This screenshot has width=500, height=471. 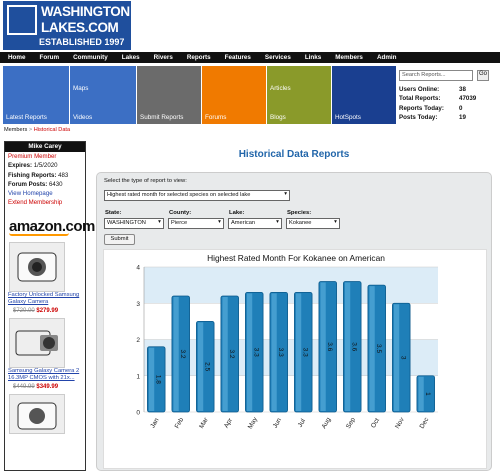 What do you see at coordinates (204, 423) in the screenshot?
I see `x-tick-label: Mar` at bounding box center [204, 423].